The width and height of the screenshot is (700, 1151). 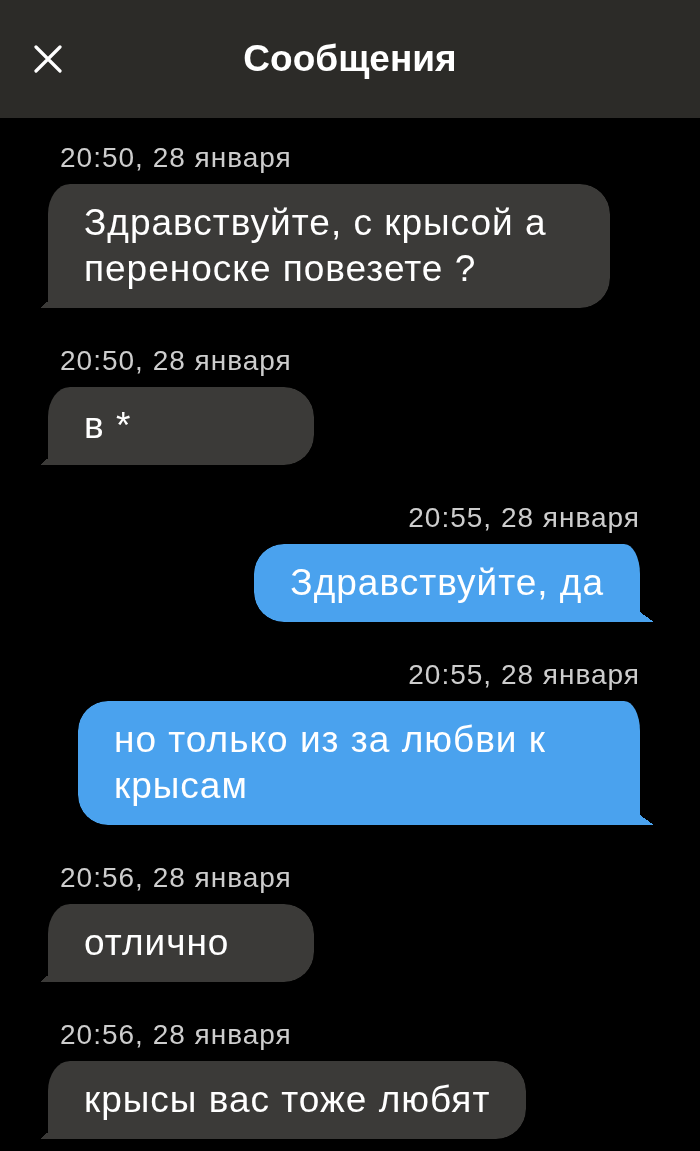 I want to click on message-bubble: Здравствуйте, с крысой а переноске повезете ?, so click(x=325, y=246).